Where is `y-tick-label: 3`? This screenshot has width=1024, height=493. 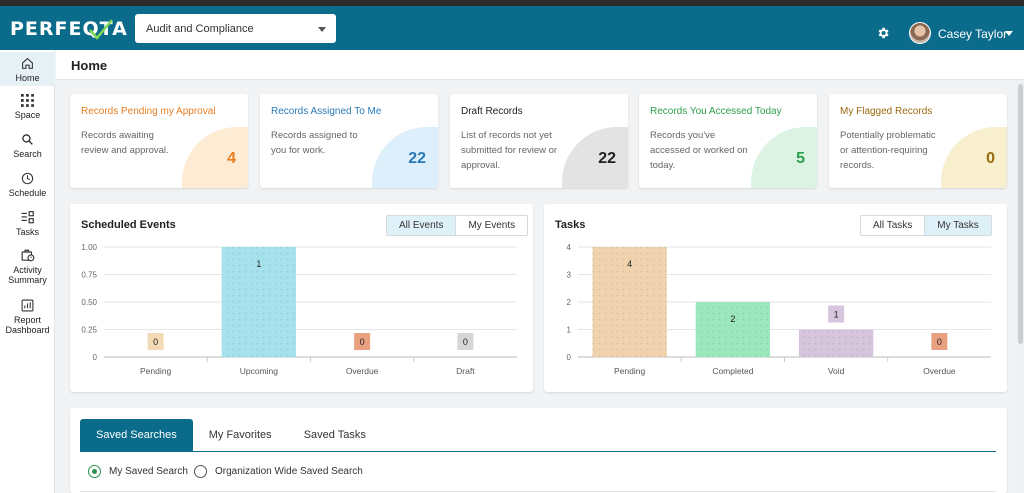
y-tick-label: 3 is located at coordinates (569, 275).